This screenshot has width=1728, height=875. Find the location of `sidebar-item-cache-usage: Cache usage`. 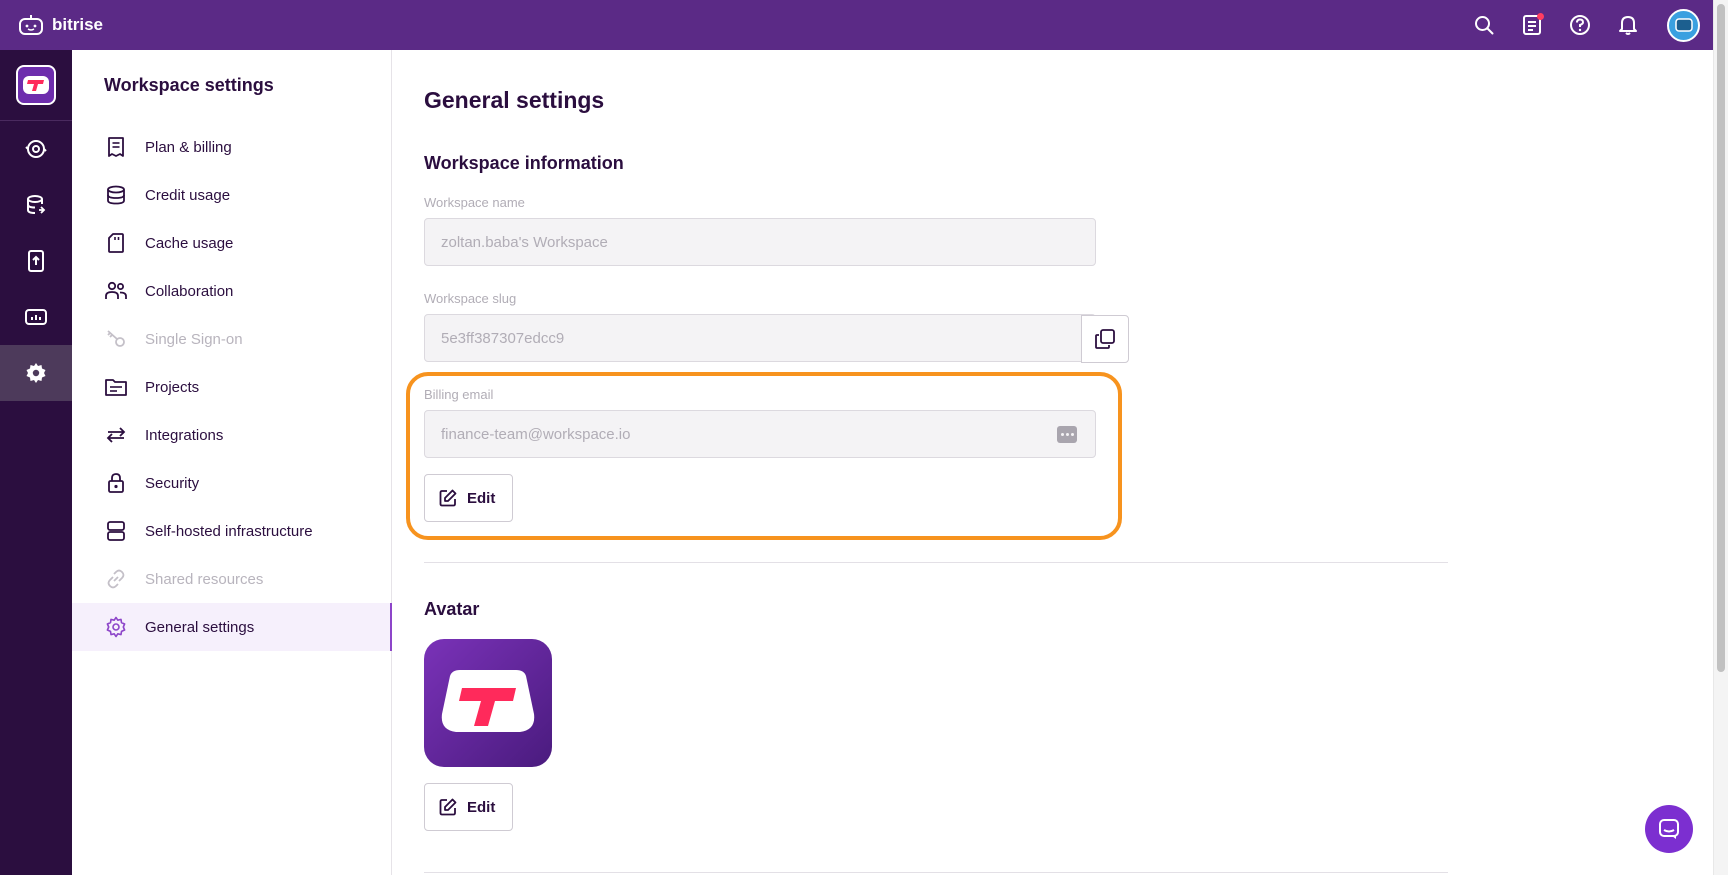

sidebar-item-cache-usage: Cache usage is located at coordinates (232, 243).